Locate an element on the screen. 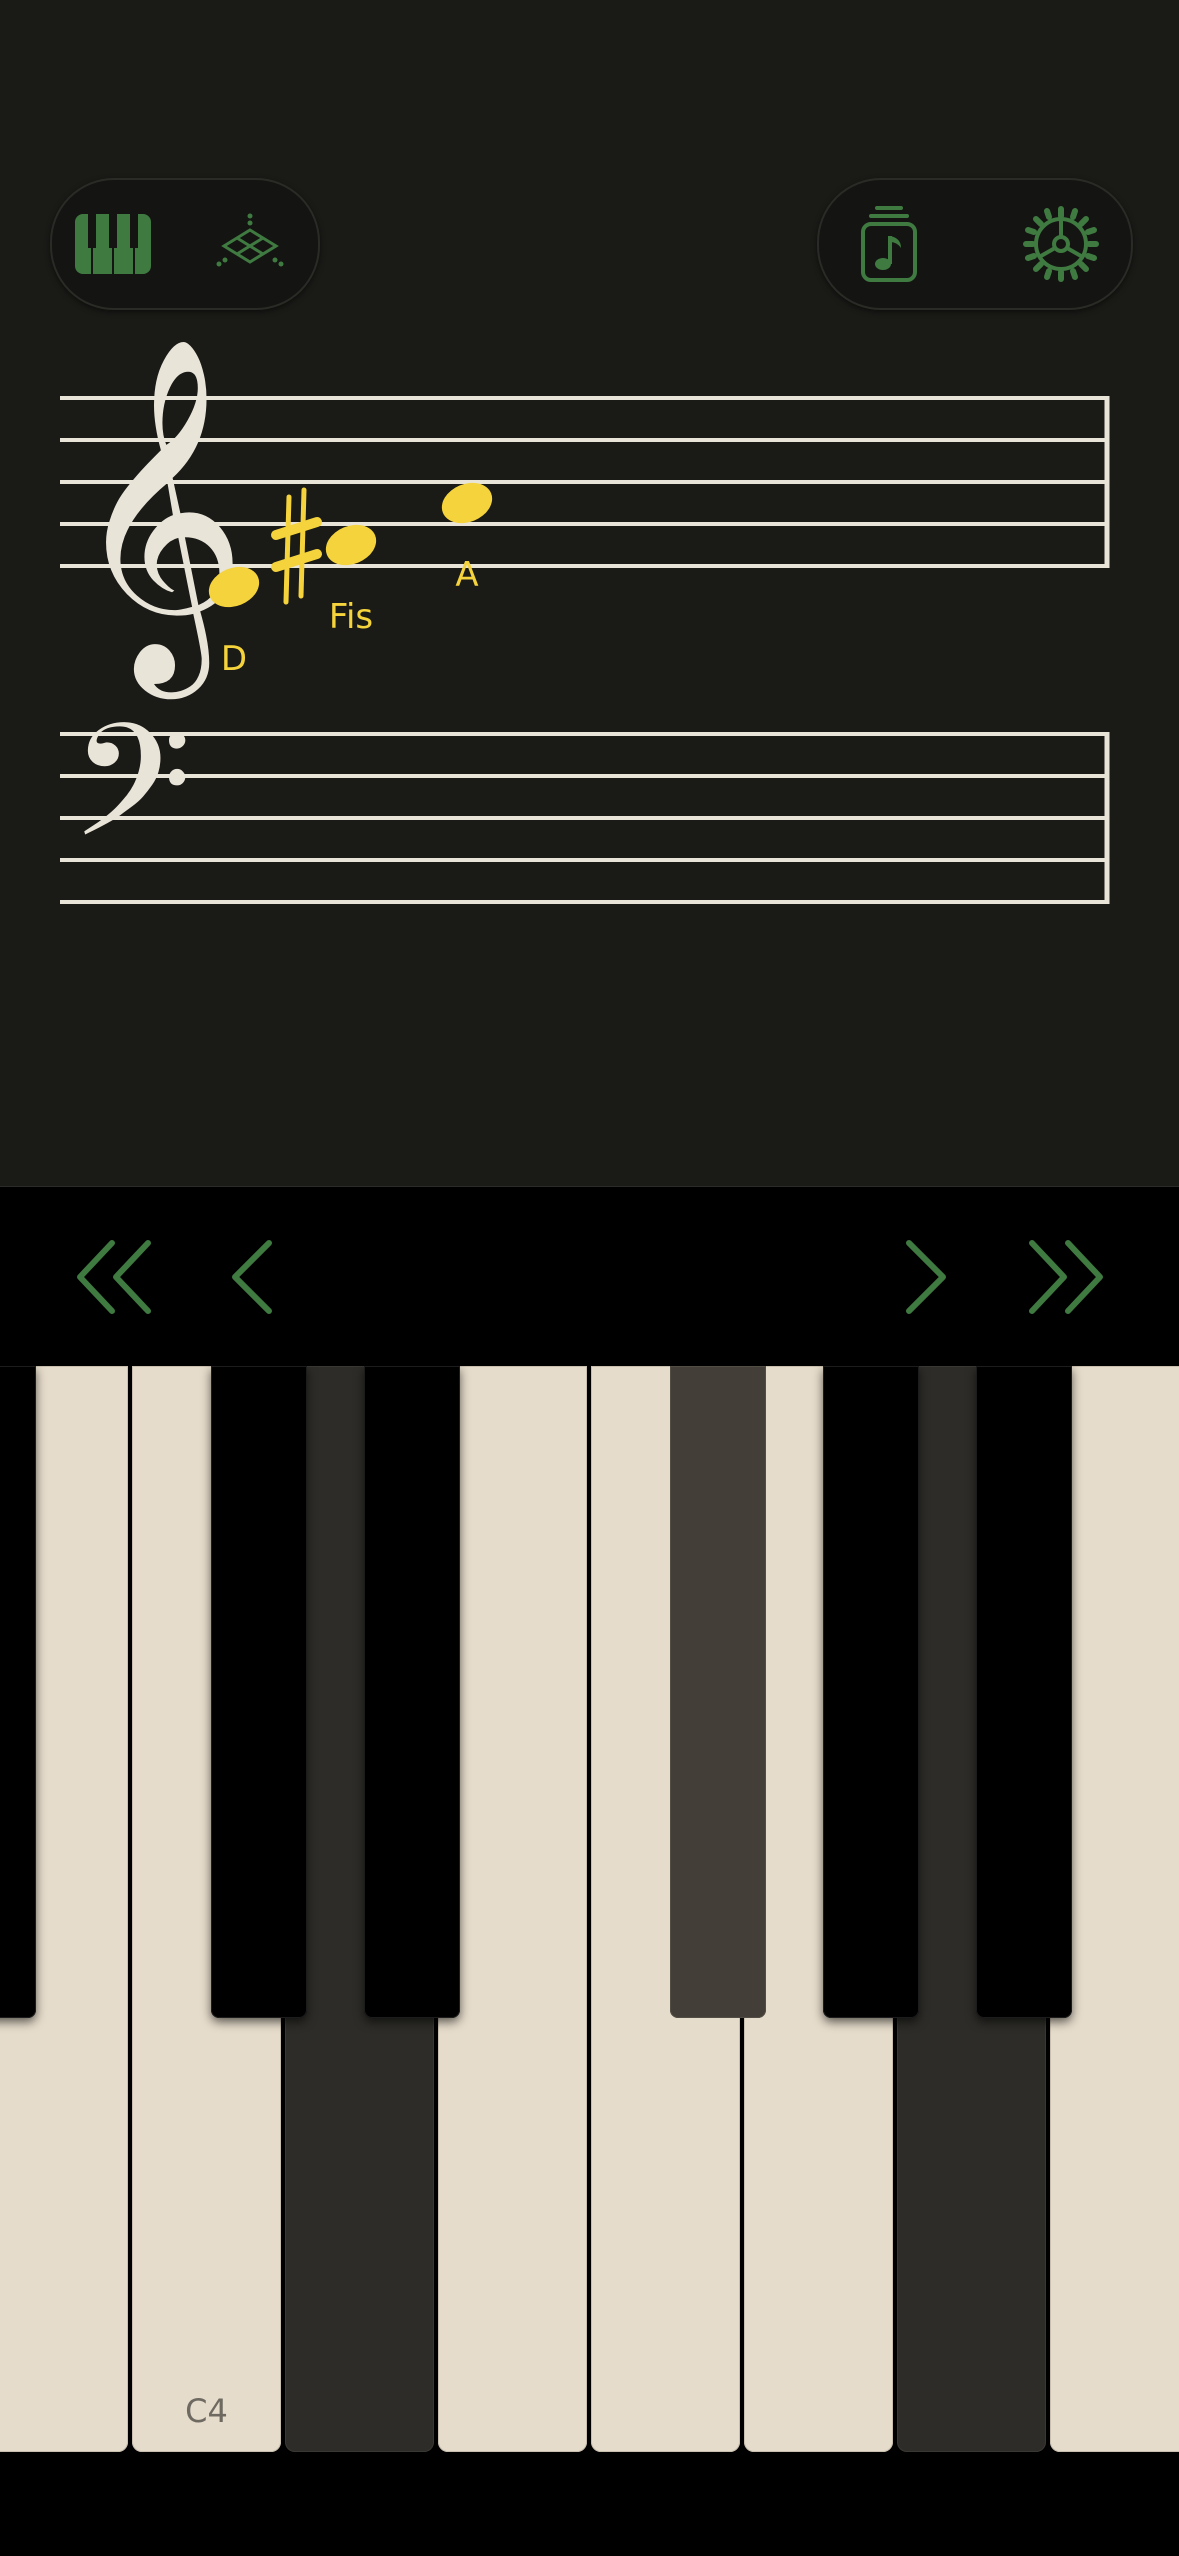  bass-staff is located at coordinates (585, 818).